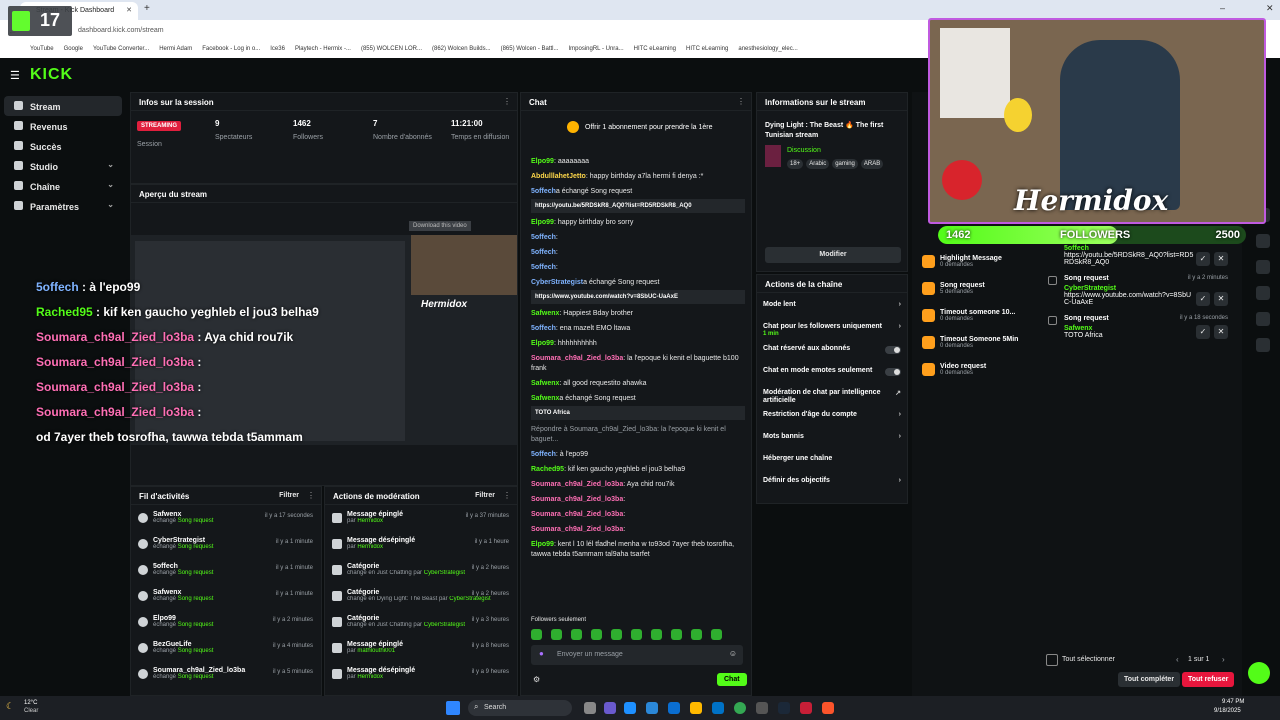  Describe the element at coordinates (833, 255) in the screenshot. I see `modify-button: Modifier` at that location.